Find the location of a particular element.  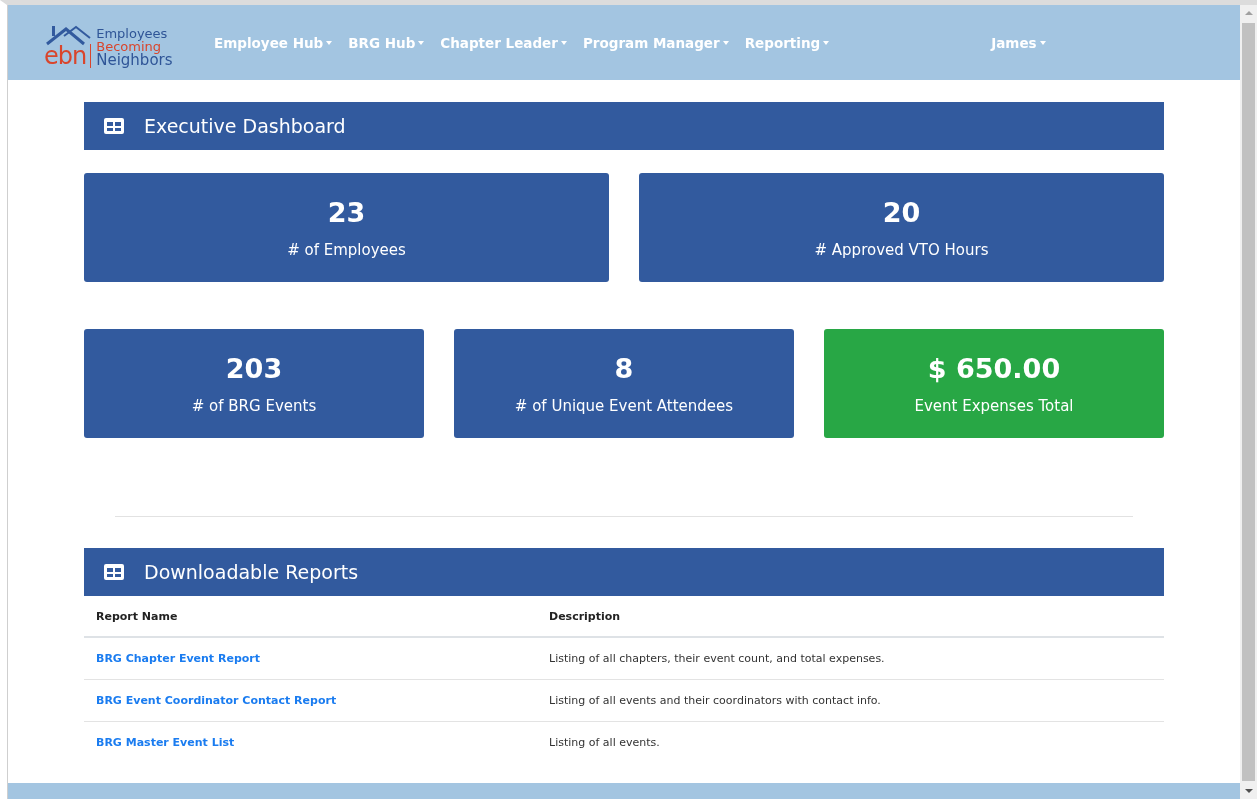

column-header: Description is located at coordinates (850, 616).